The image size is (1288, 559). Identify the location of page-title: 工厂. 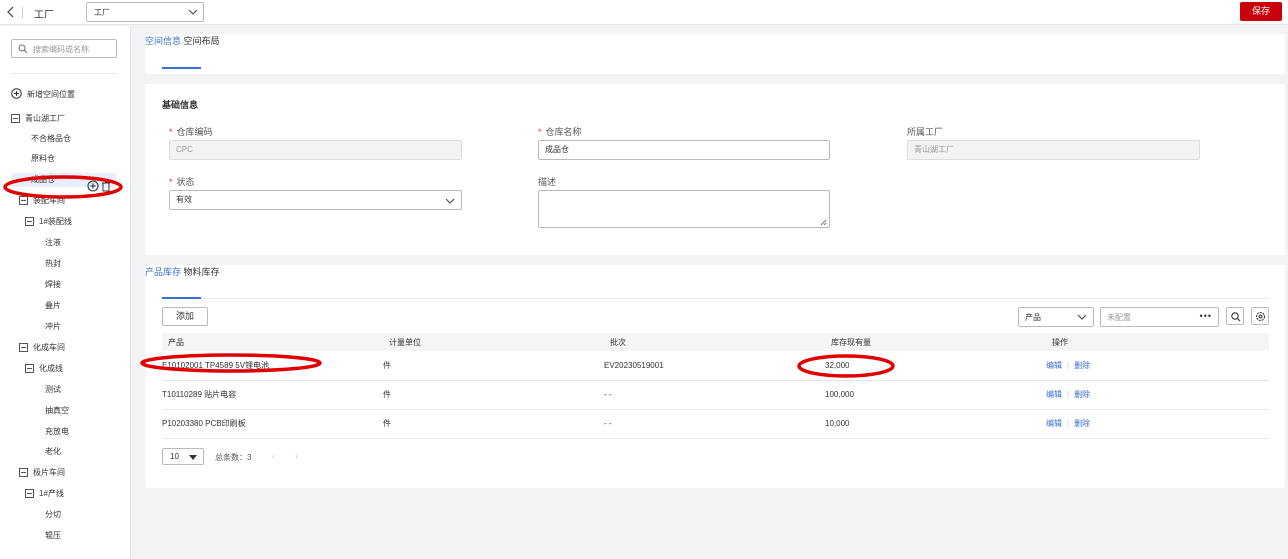
(44, 15).